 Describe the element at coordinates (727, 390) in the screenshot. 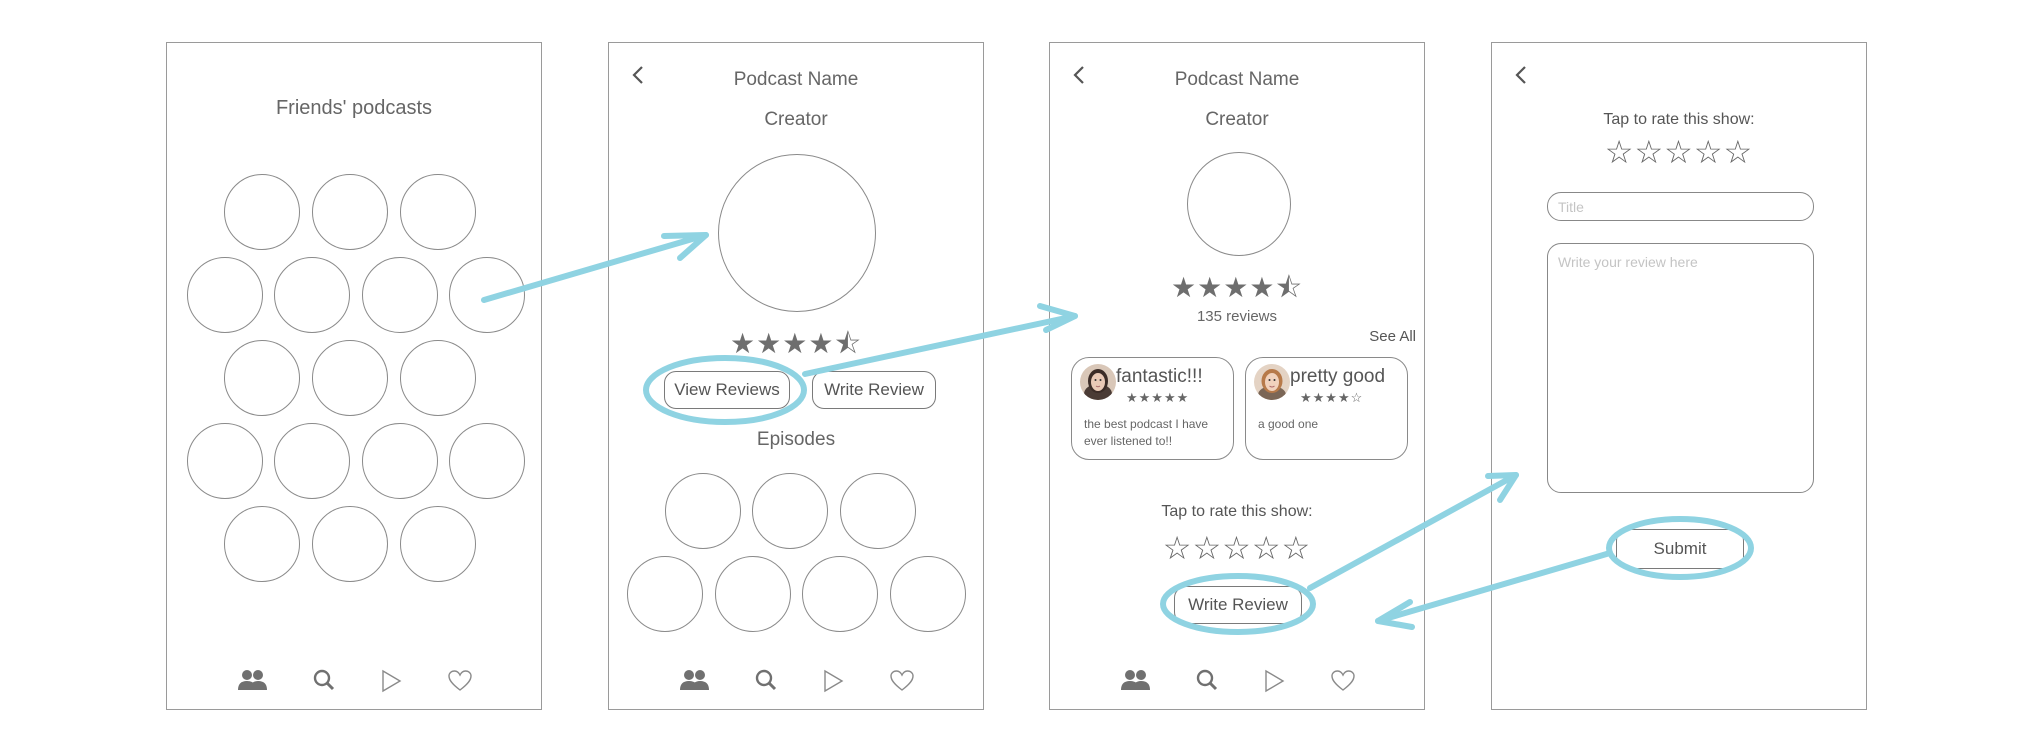

I see `view-reviews-button: View Reviews` at that location.